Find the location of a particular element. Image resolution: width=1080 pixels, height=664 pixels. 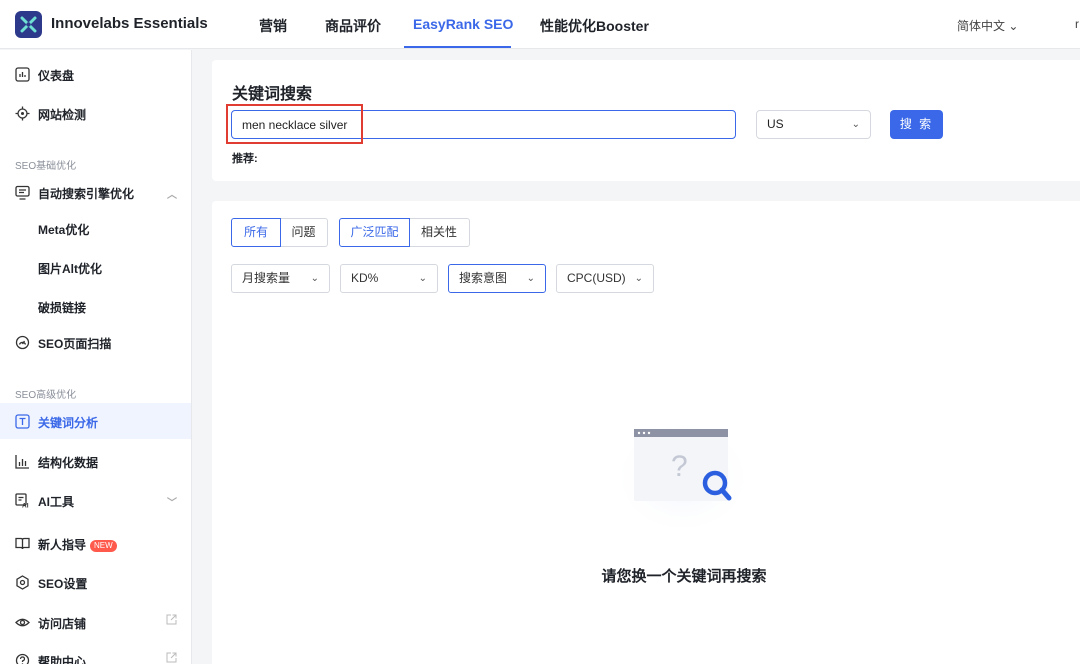

sidebar-item-label: 访问店铺 is located at coordinates (62, 624).